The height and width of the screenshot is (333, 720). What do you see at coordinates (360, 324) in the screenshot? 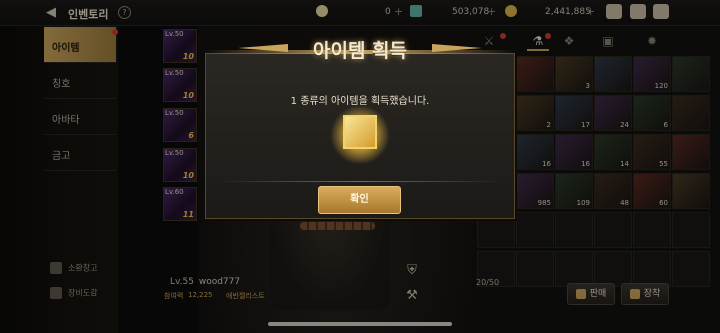
I see `home-indicator` at bounding box center [360, 324].